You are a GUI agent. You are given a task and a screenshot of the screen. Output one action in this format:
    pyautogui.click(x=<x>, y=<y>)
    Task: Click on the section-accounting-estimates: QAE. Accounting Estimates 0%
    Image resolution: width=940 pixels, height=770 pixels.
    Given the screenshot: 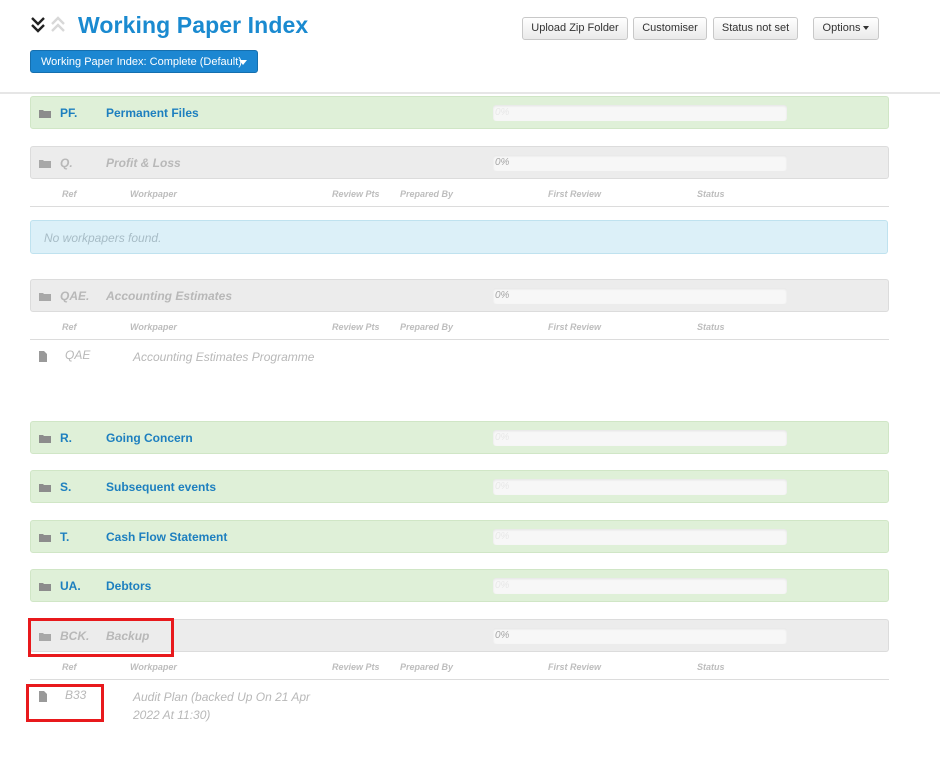 What is the action you would take?
    pyautogui.click(x=459, y=295)
    